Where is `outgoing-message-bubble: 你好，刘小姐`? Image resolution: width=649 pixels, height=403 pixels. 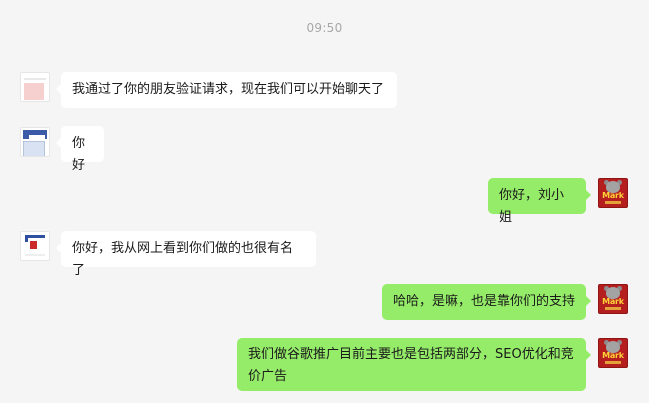 outgoing-message-bubble: 你好，刘小姐 is located at coordinates (539, 201).